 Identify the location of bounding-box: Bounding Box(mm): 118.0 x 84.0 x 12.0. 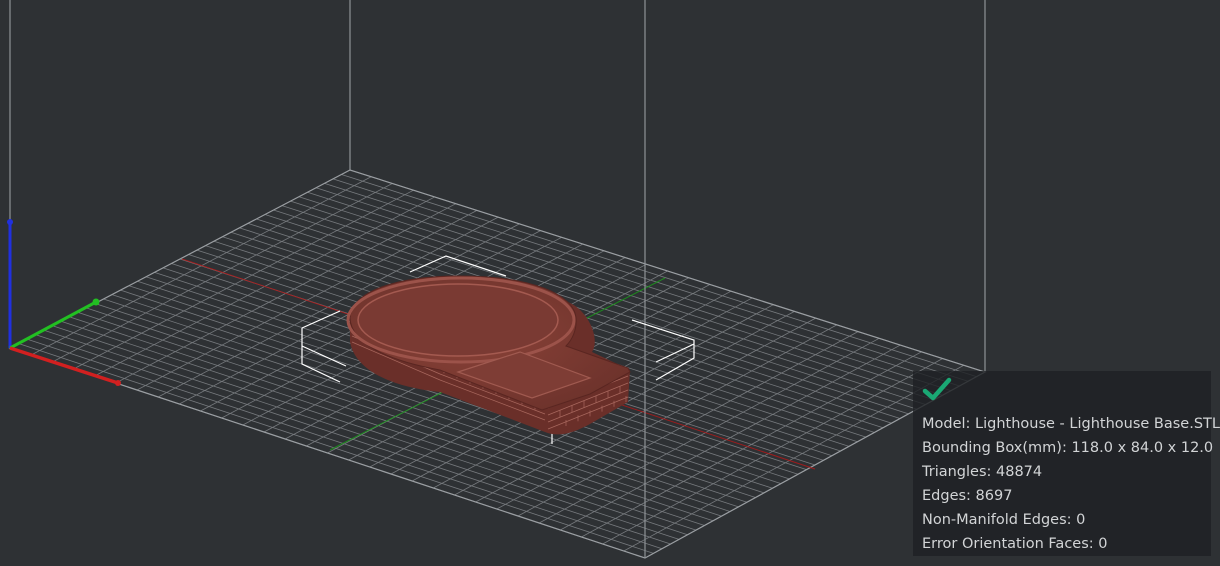
(1068, 448).